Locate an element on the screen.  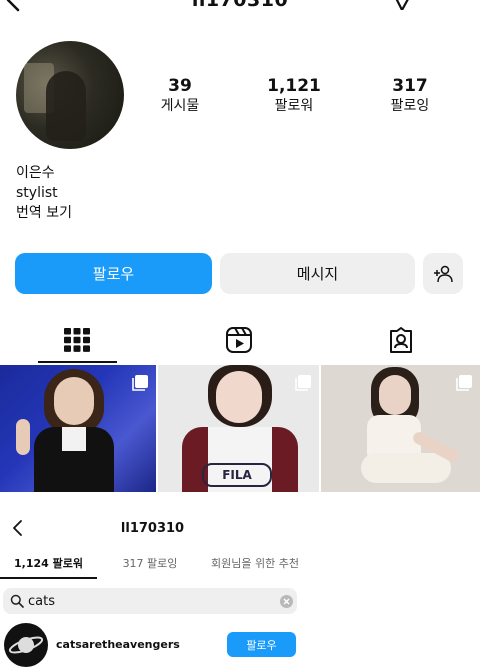
post-thumbnail: FILA is located at coordinates (238, 428).